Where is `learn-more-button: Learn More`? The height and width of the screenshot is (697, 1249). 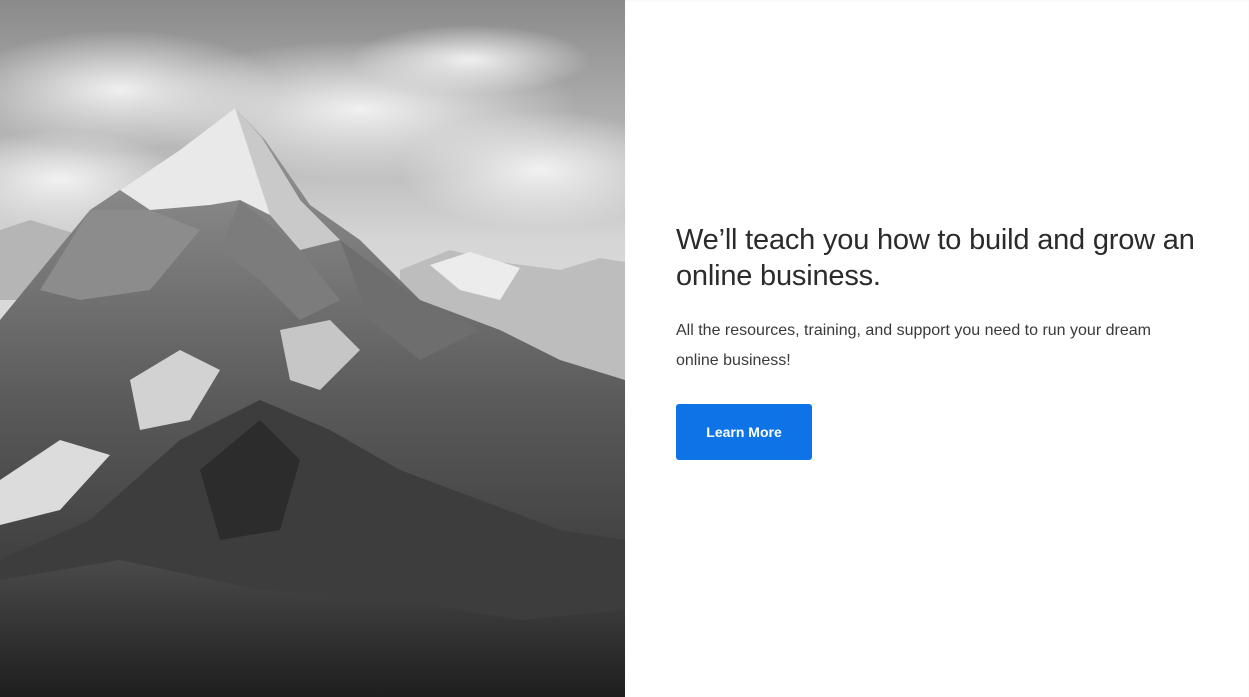 learn-more-button: Learn More is located at coordinates (744, 432).